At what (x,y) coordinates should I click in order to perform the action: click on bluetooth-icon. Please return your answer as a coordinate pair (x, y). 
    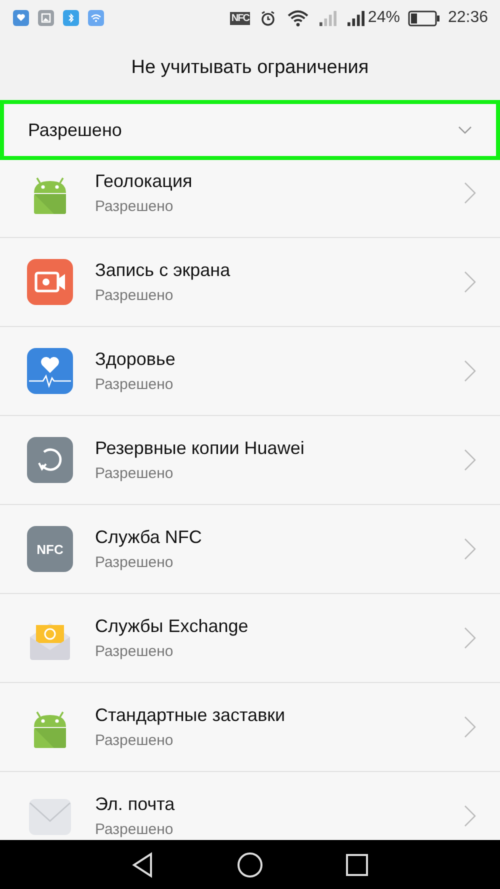
    Looking at the image, I should click on (71, 18).